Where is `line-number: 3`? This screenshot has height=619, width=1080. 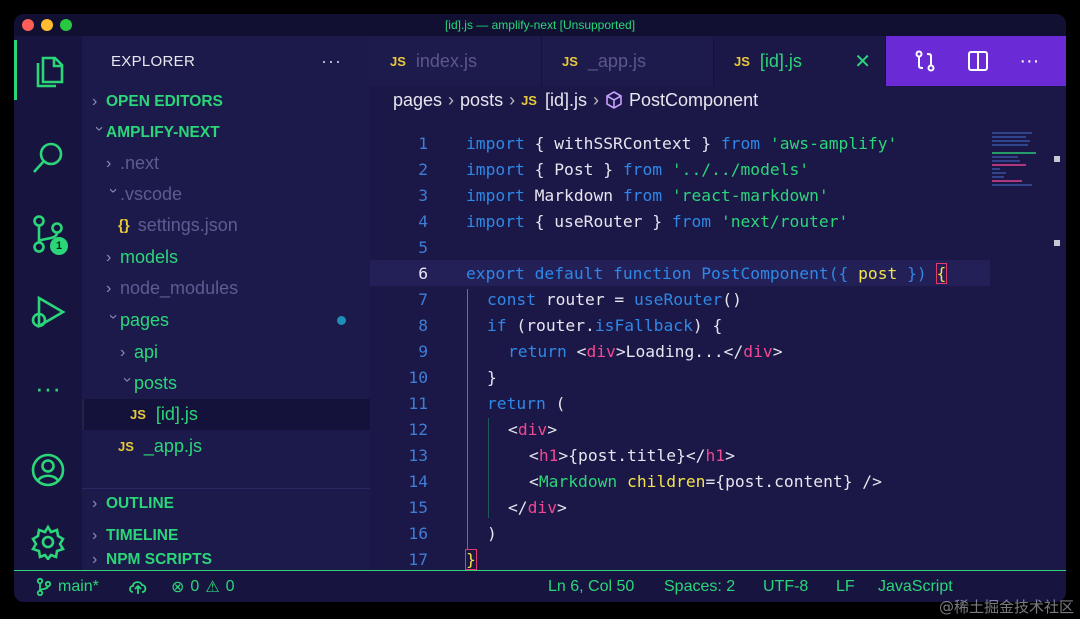 line-number: 3 is located at coordinates (423, 195).